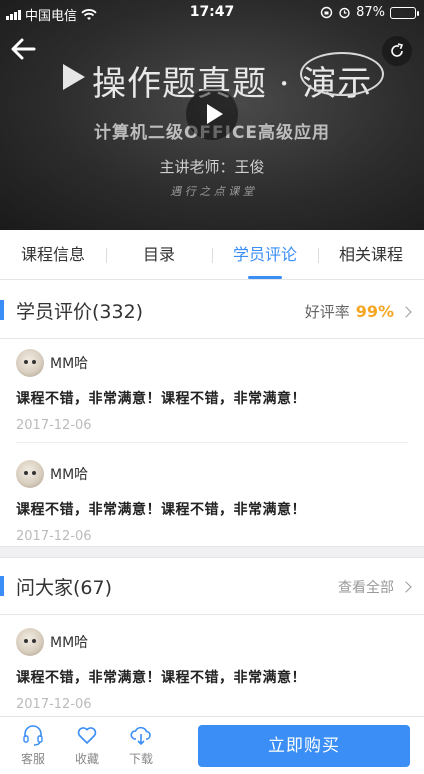 This screenshot has width=424, height=774. Describe the element at coordinates (74, 77) in the screenshot. I see `title-play-mark` at that location.